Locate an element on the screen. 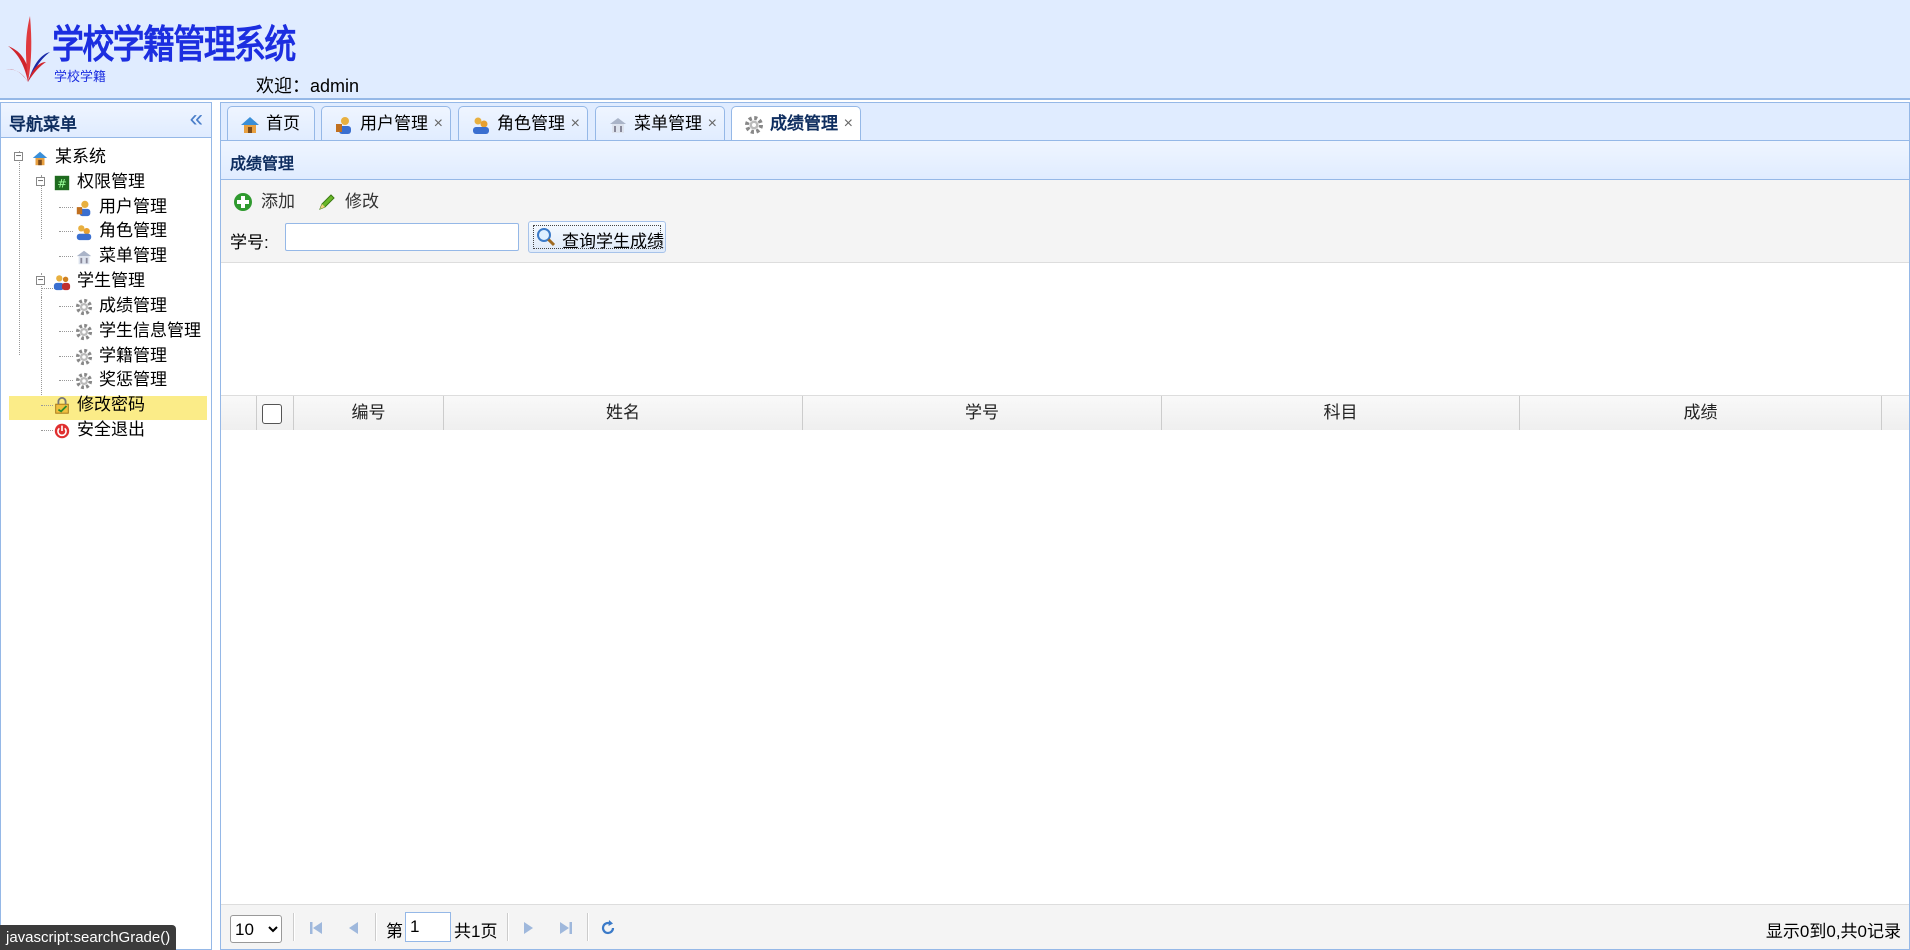 The image size is (1910, 950). pencil-icon is located at coordinates (327, 202).